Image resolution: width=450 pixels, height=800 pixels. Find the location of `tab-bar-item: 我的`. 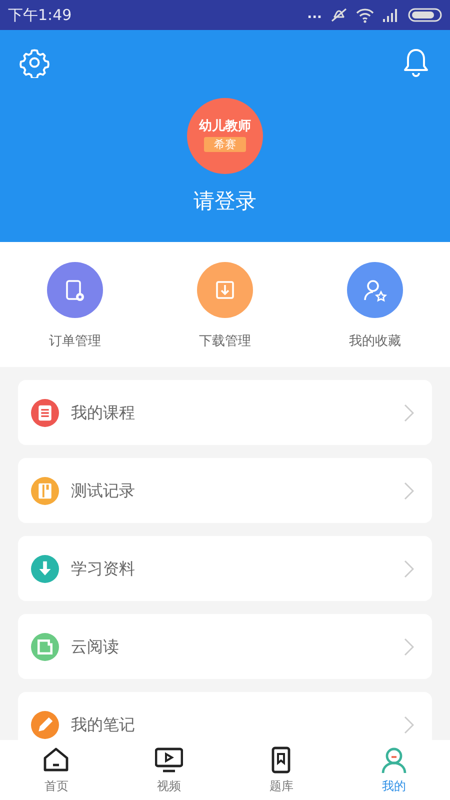

tab-bar-item: 我的 is located at coordinates (394, 770).